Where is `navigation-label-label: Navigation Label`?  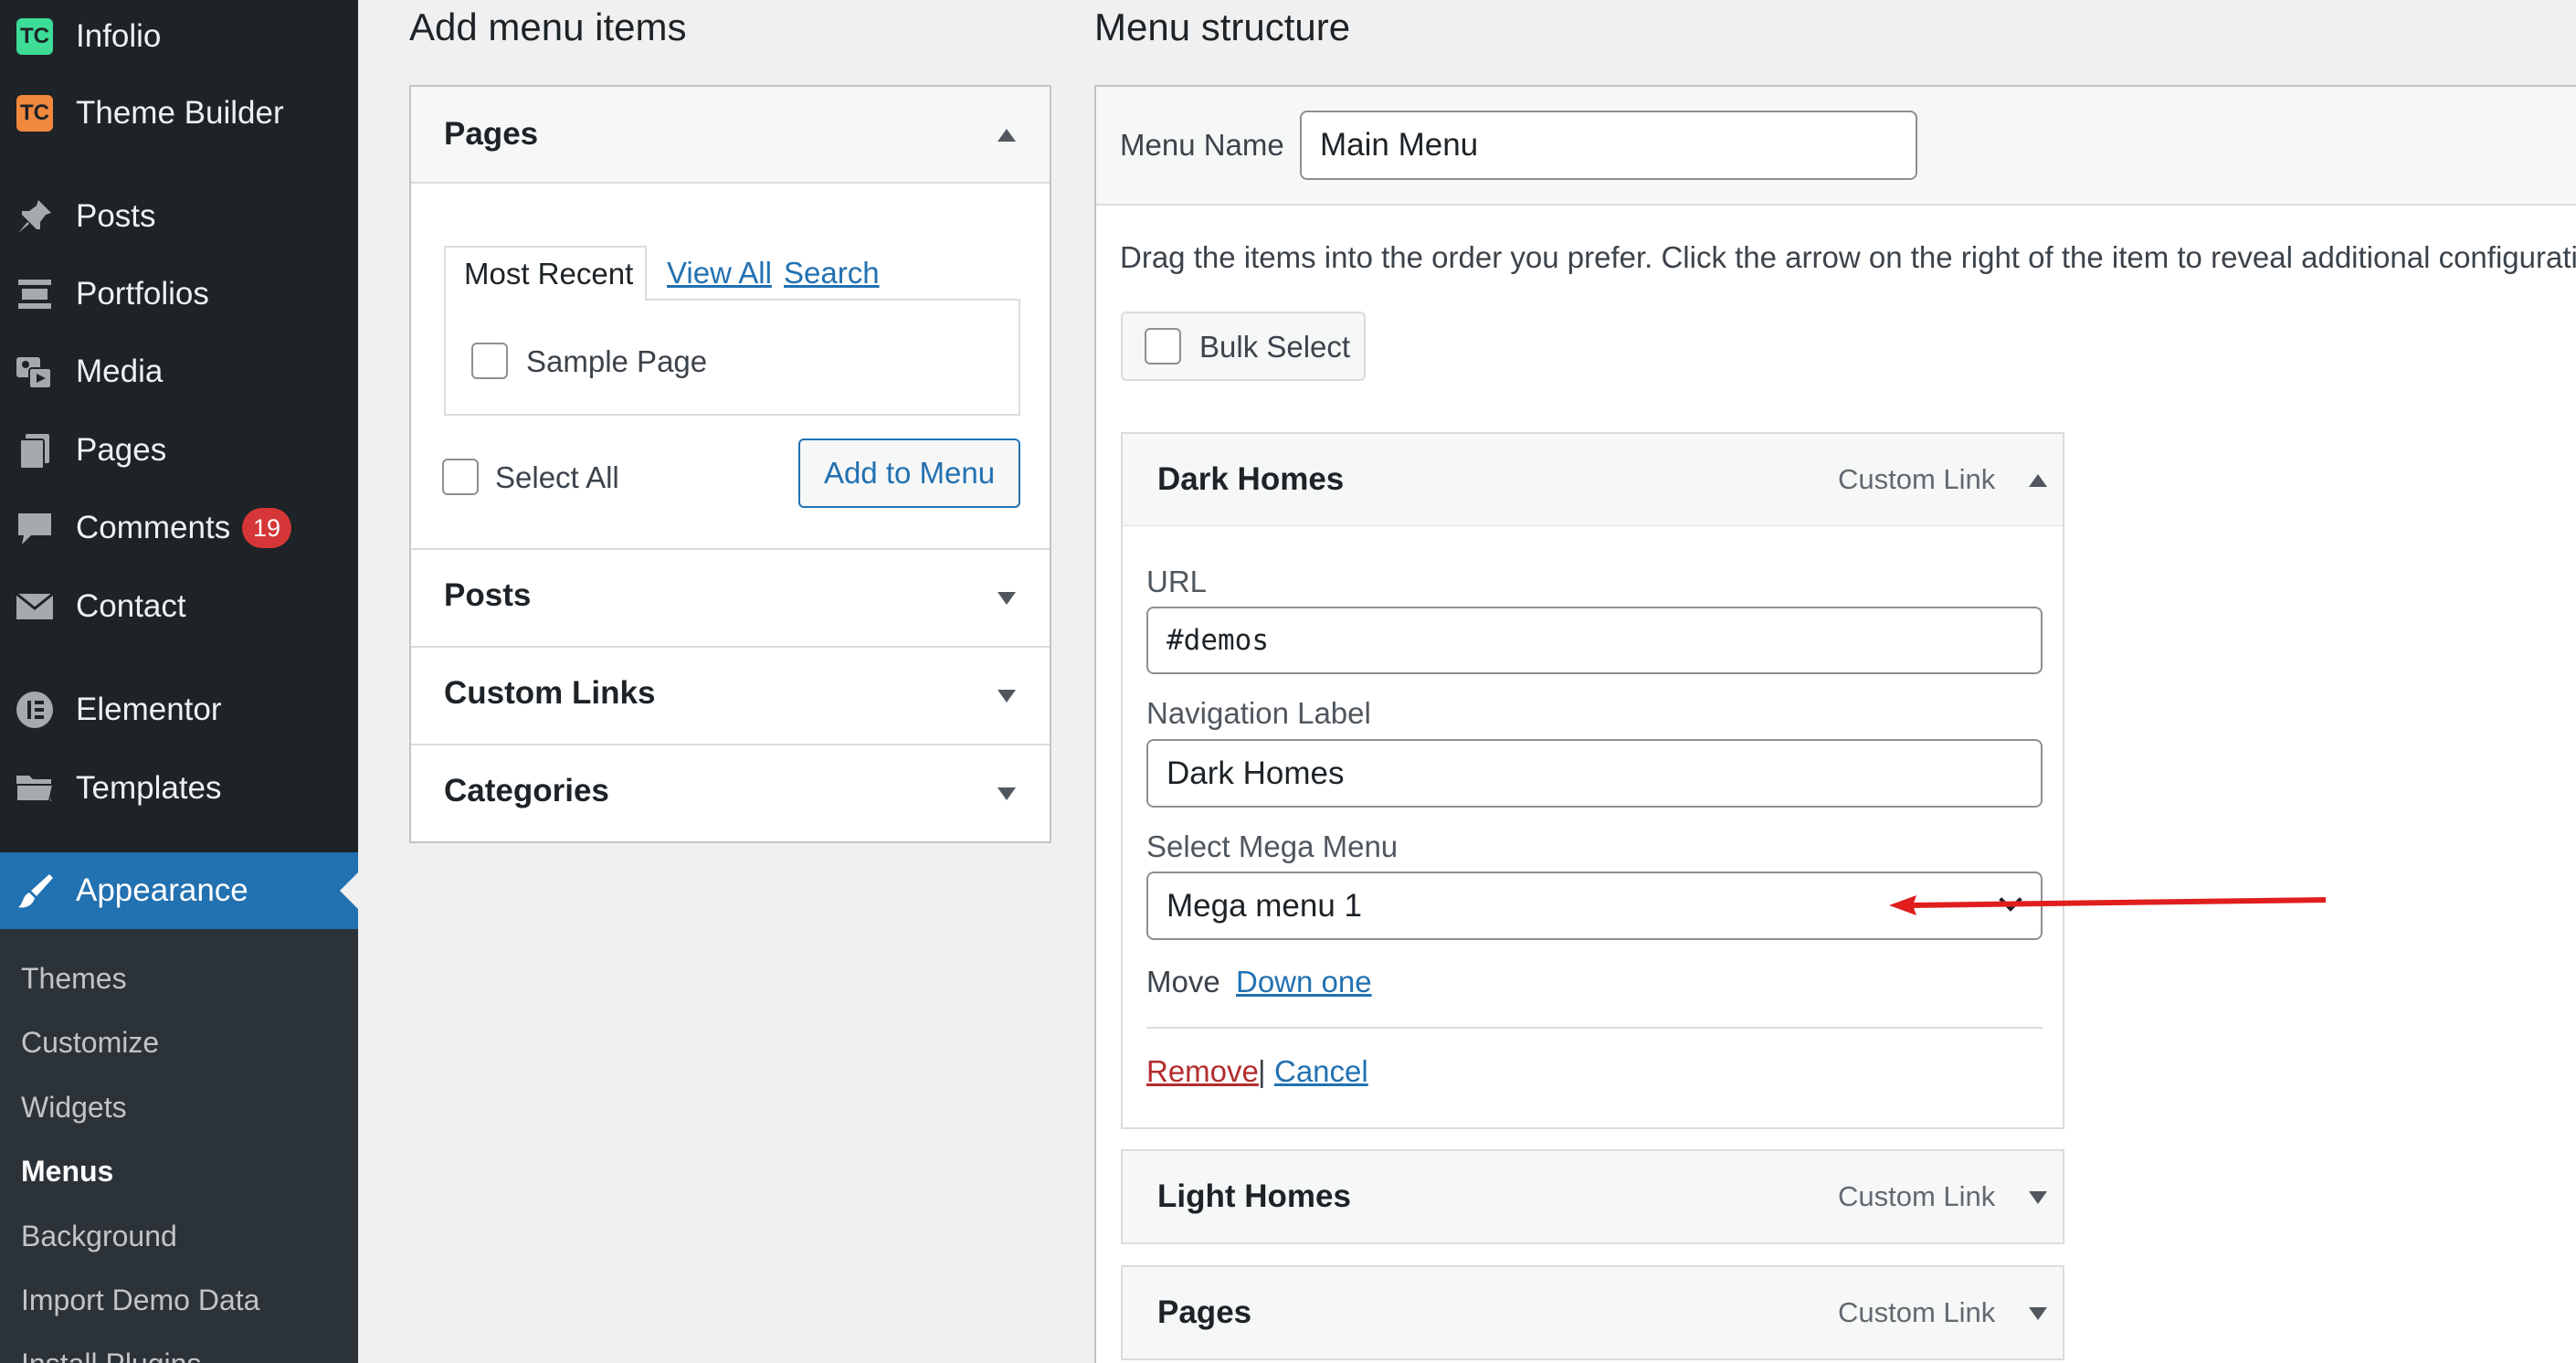
navigation-label-label: Navigation Label is located at coordinates (1259, 713).